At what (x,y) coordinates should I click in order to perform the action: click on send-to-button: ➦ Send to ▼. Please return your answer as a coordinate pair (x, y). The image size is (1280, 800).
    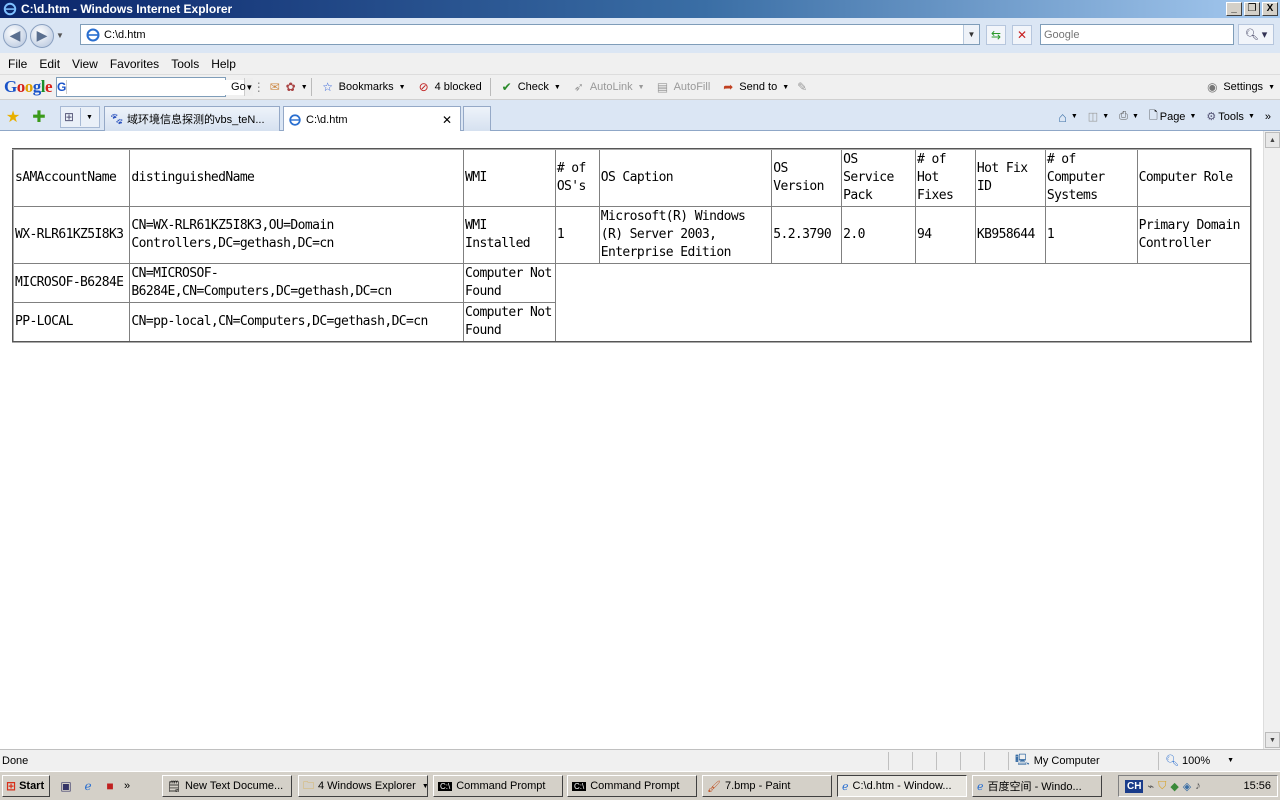
    Looking at the image, I should click on (754, 87).